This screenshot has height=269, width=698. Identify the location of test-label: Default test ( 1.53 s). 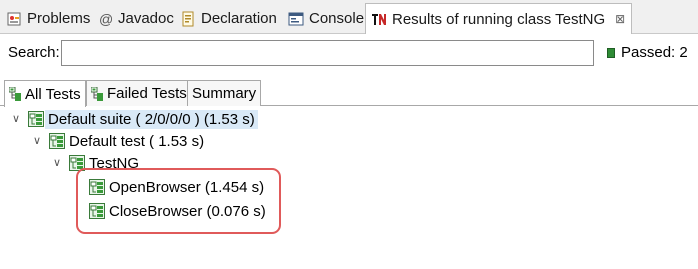
(137, 141).